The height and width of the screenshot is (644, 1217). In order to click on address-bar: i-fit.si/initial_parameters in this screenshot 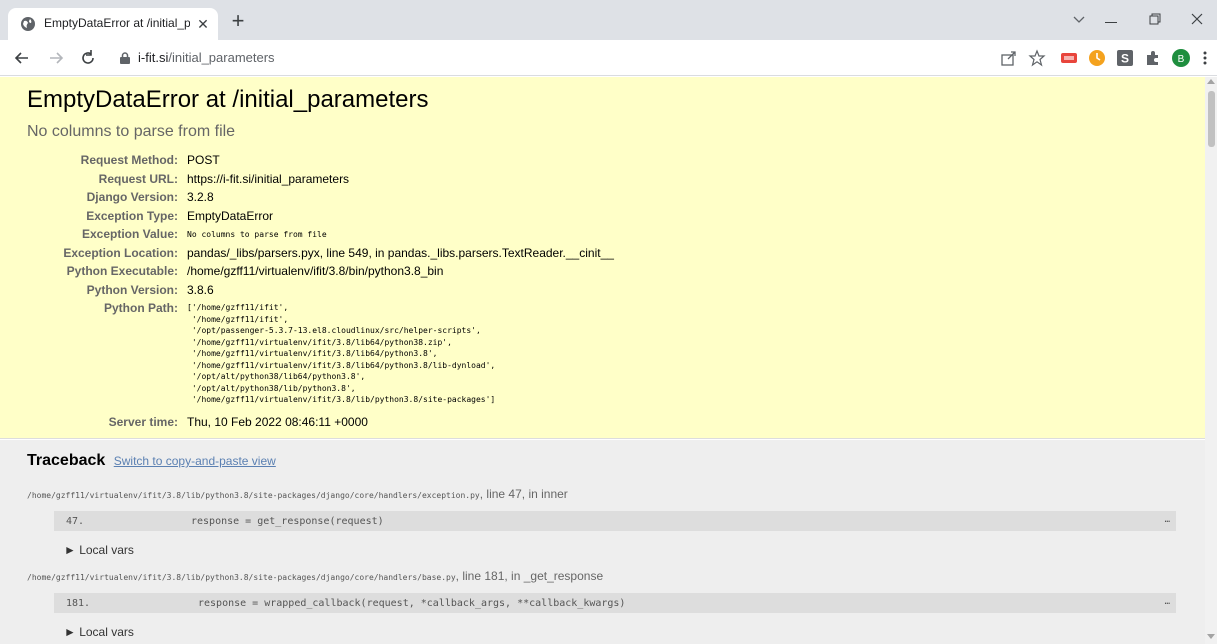, I will do `click(550, 58)`.